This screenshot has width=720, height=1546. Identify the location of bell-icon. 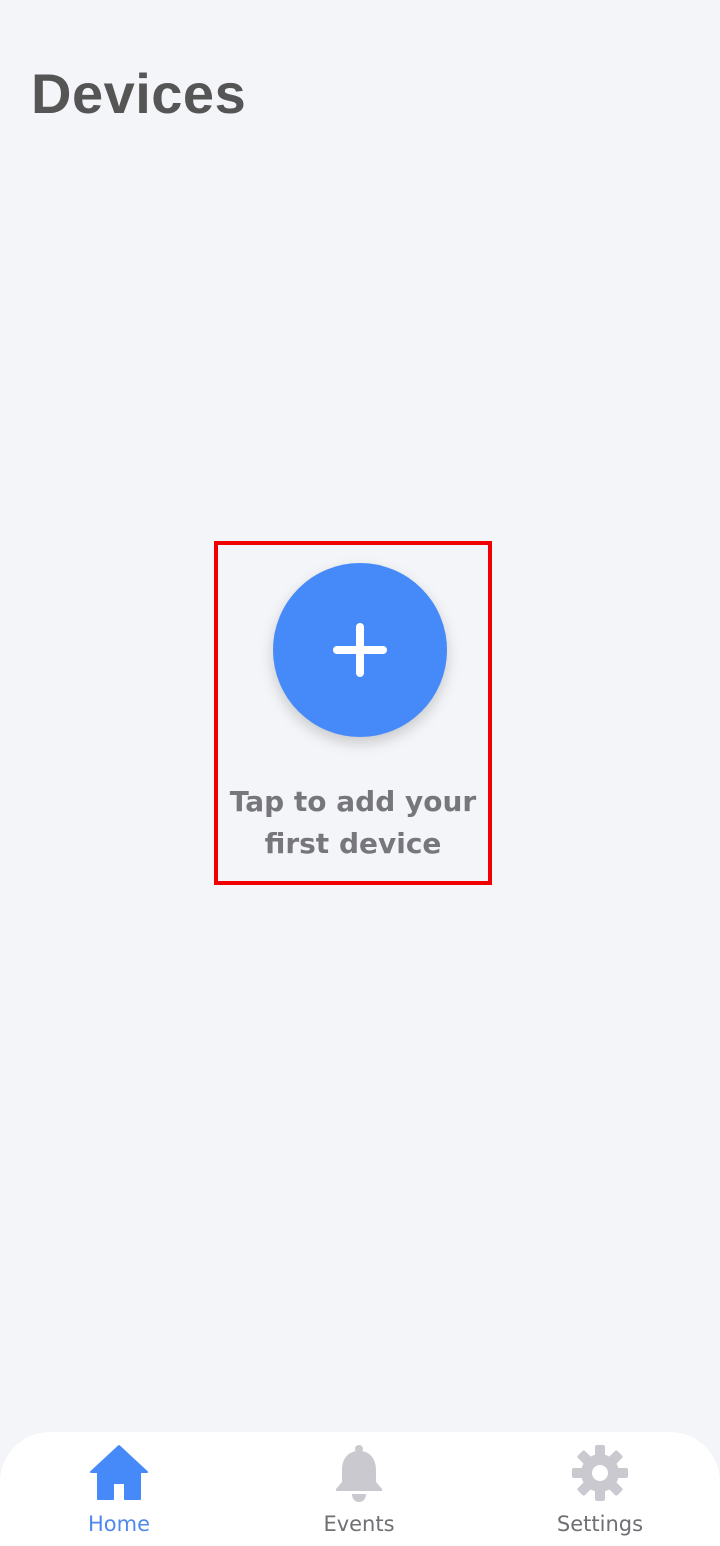
(359, 1473).